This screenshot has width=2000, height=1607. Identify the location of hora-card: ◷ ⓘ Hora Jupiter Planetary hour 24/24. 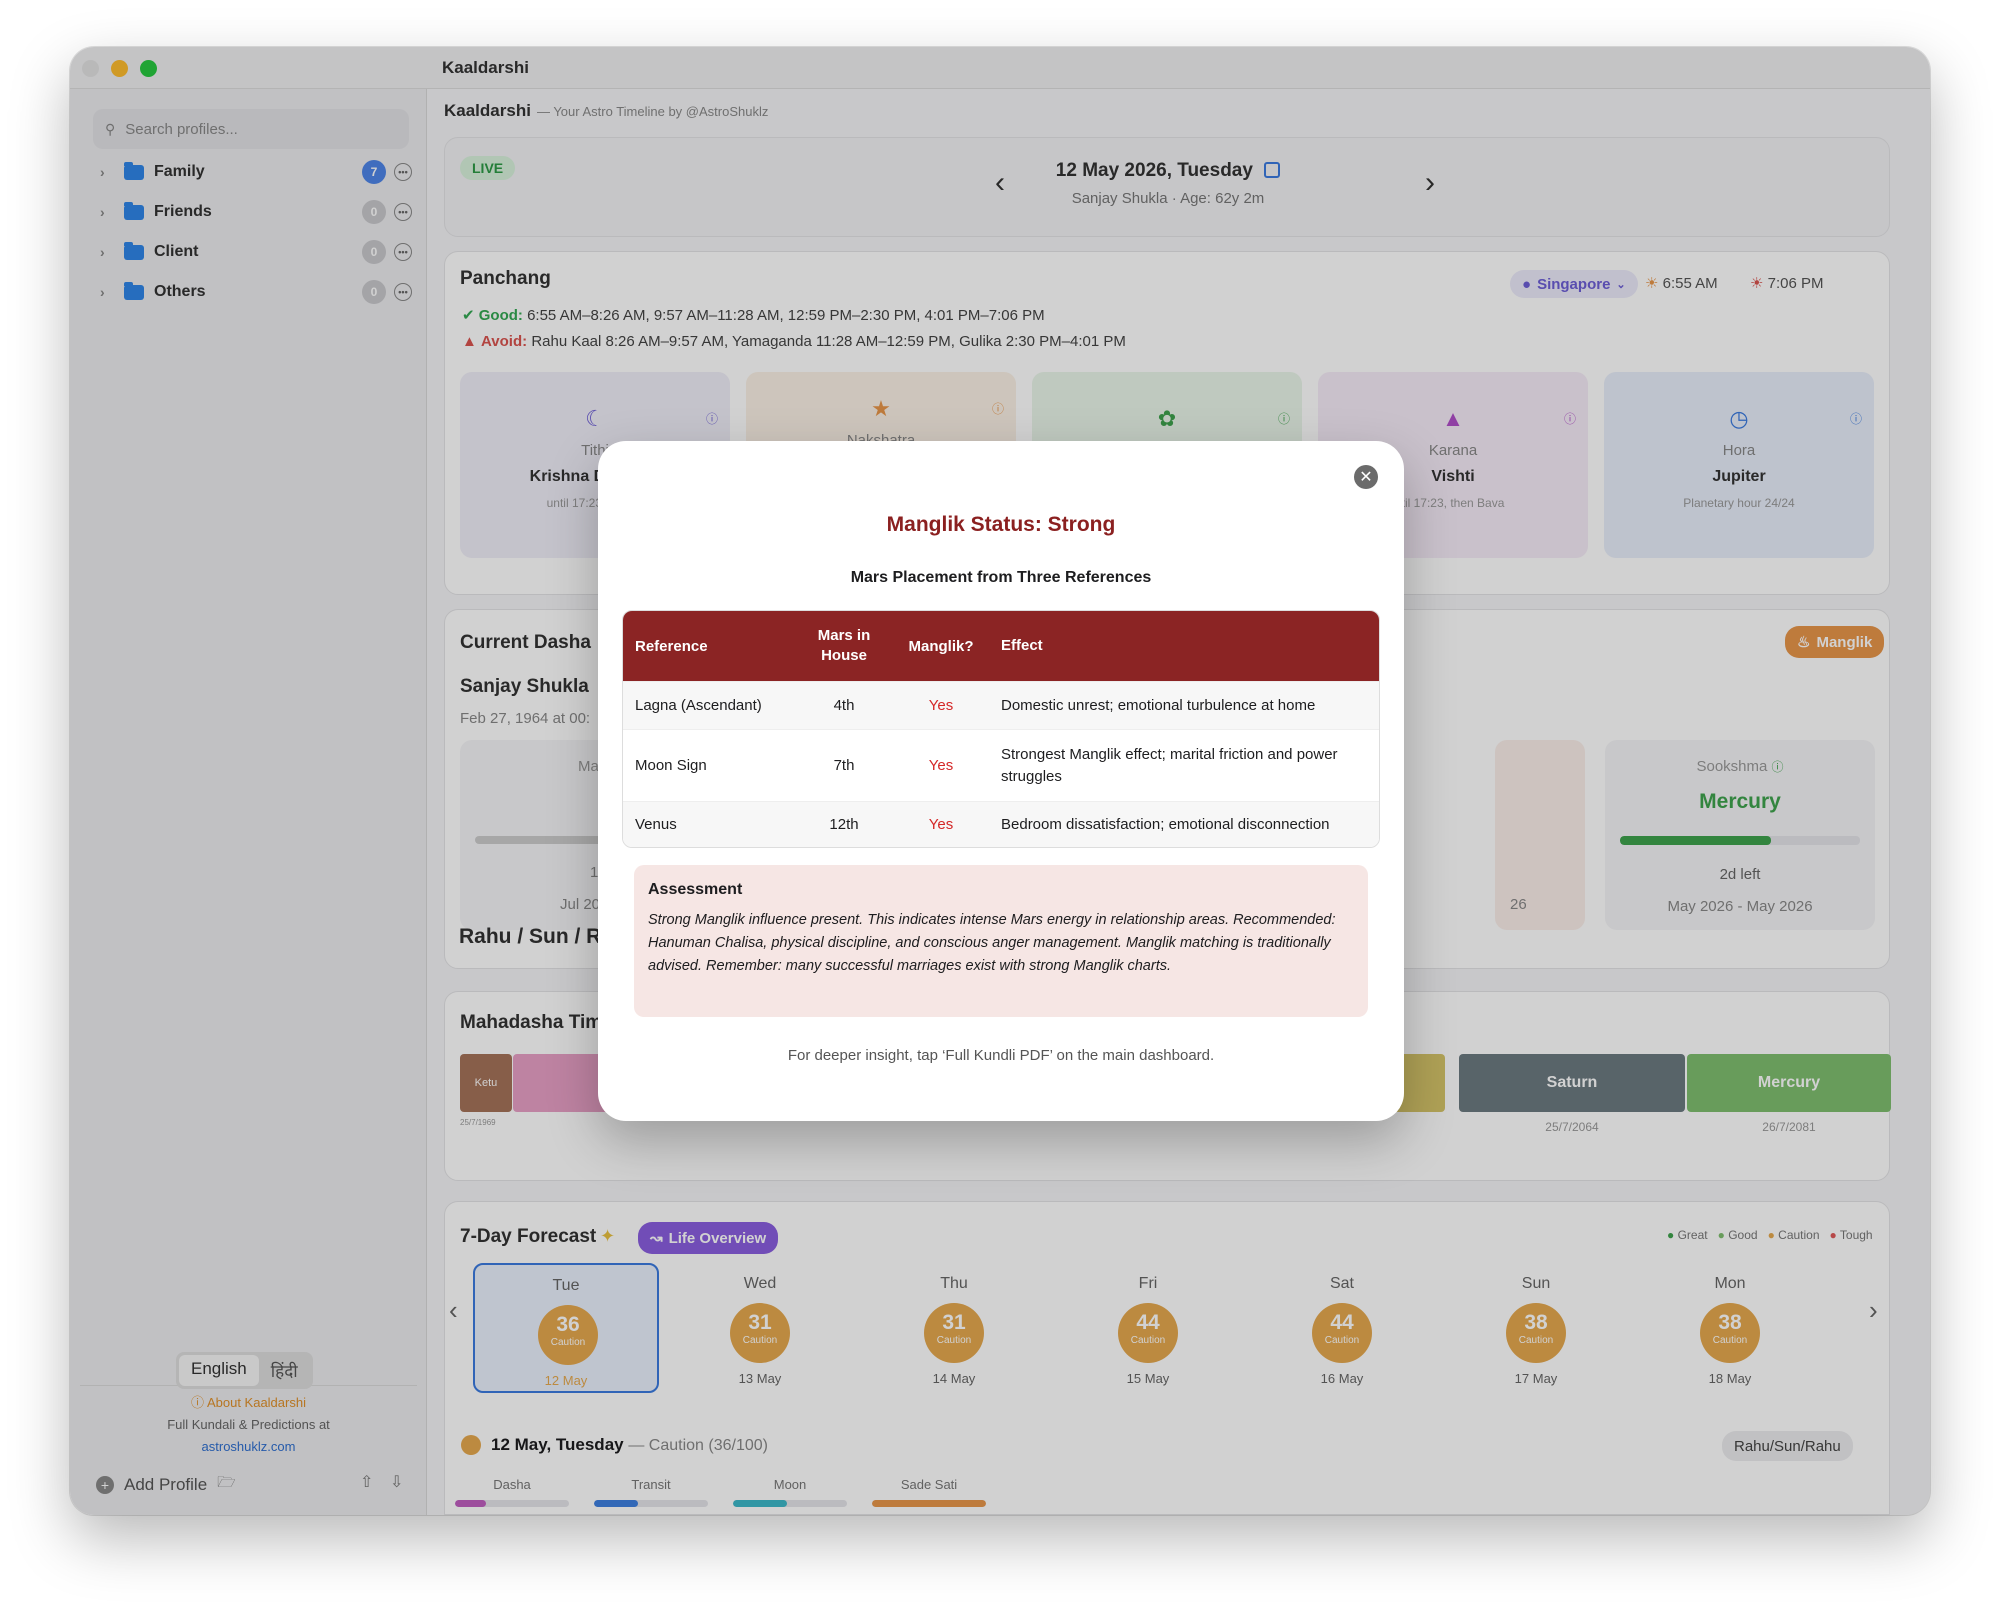
(1739, 465).